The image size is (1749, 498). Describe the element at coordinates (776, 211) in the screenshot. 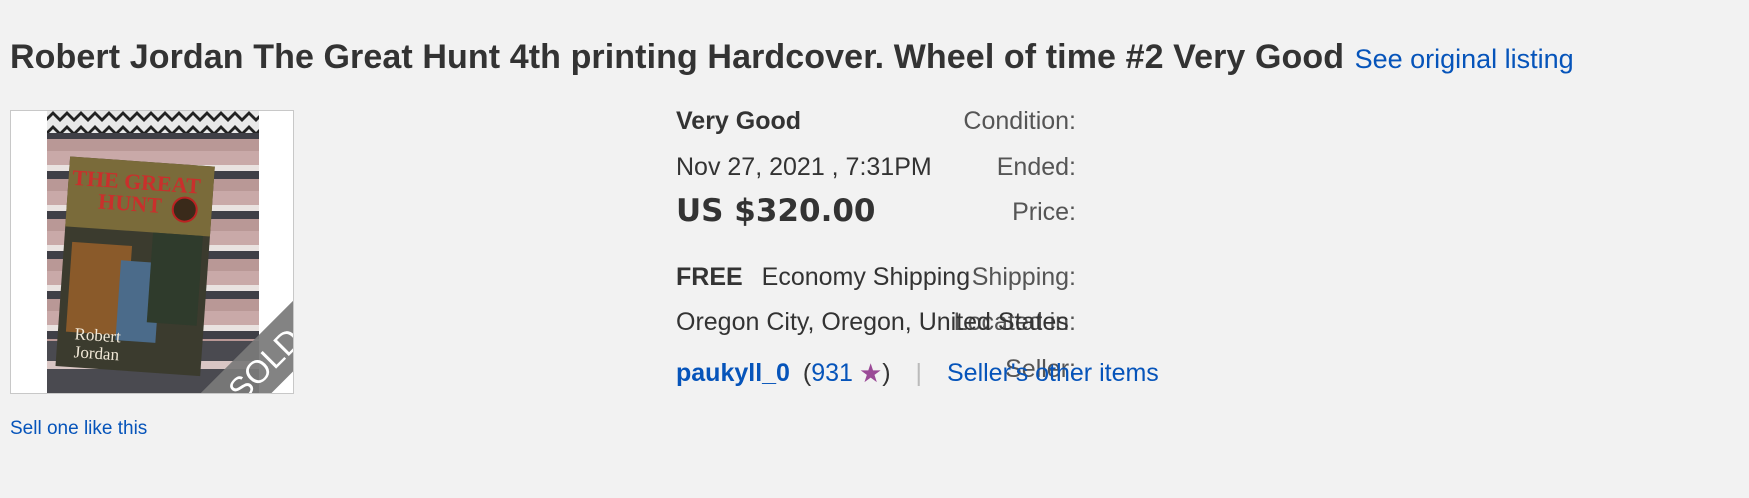

I see `price-value: US $320.00` at that location.